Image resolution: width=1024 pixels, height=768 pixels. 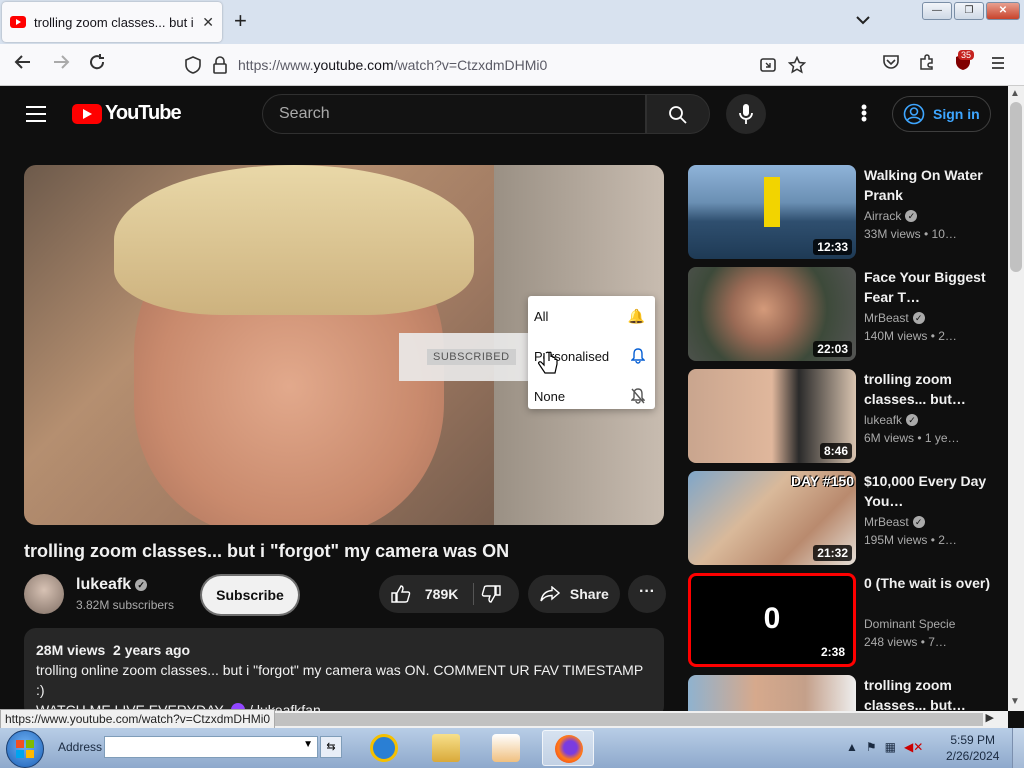 I want to click on like-button: 789K, so click(x=424, y=594).